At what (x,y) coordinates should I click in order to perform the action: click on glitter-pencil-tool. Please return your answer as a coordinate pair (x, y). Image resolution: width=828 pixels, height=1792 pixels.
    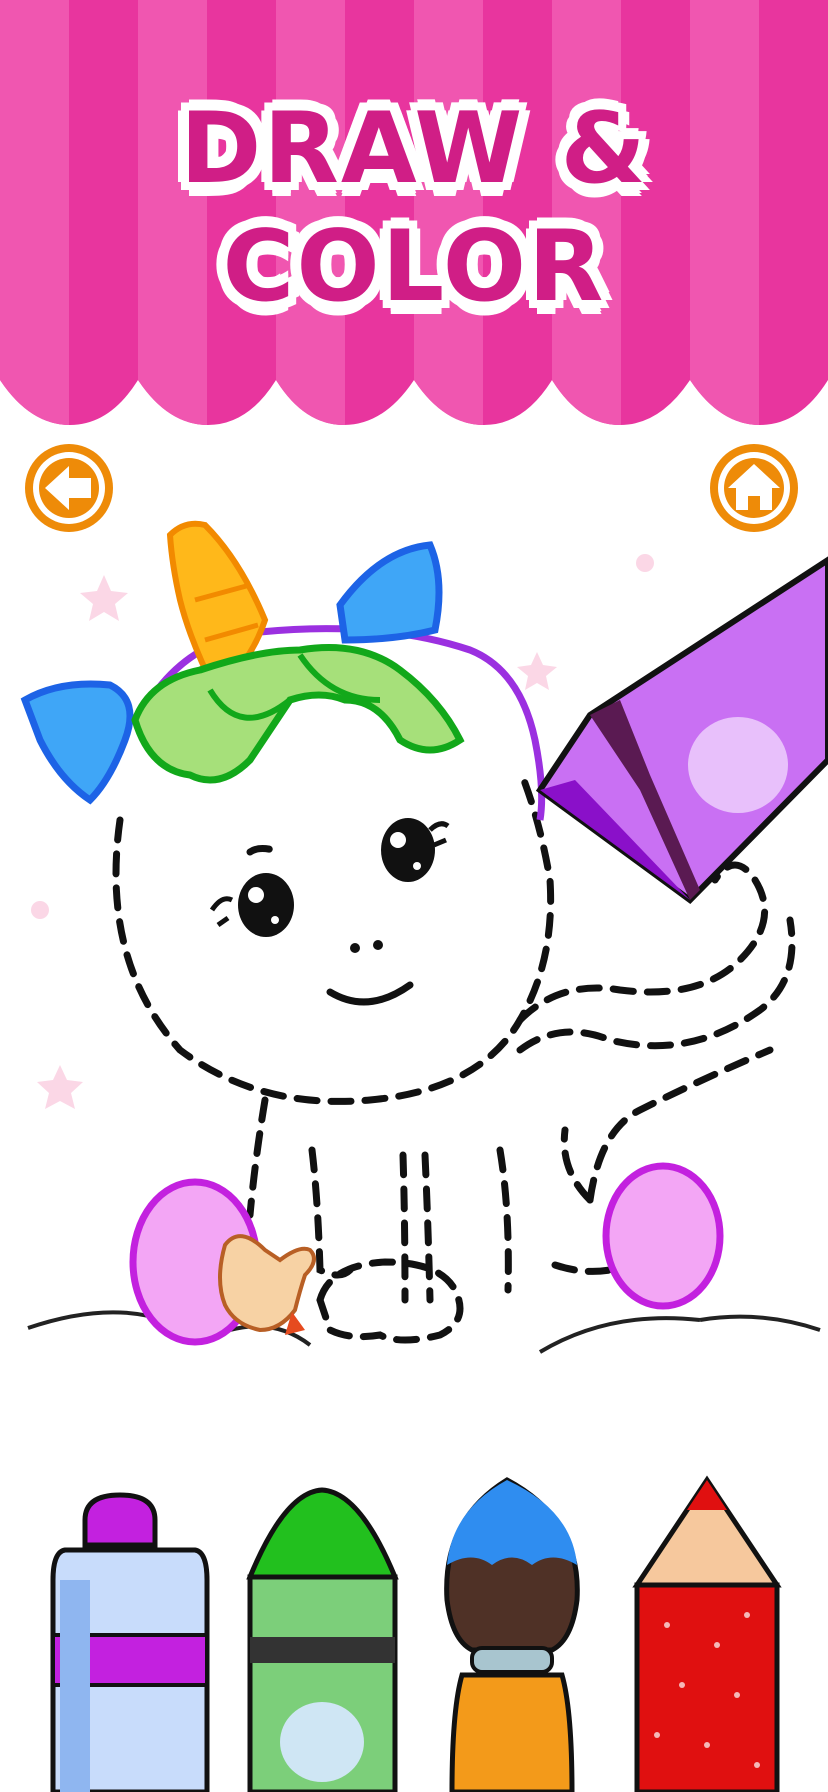
    Looking at the image, I should click on (707, 1633).